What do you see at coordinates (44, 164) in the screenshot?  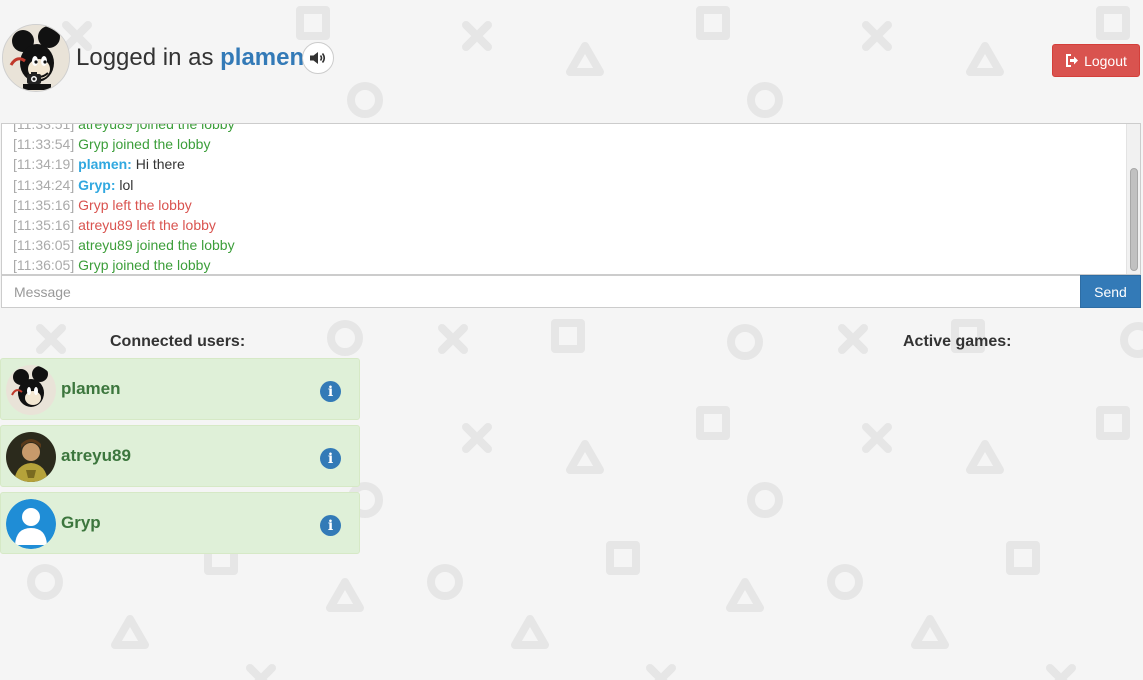 I see `chat-timestamp: [11:34:19]` at bounding box center [44, 164].